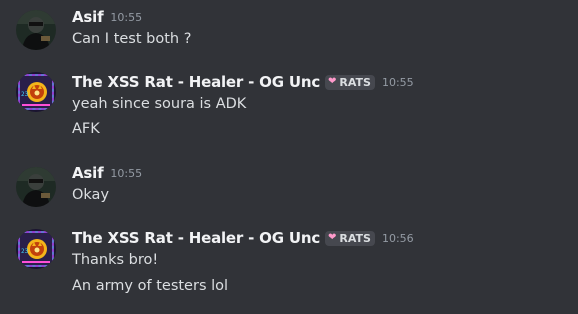 The image size is (578, 314). What do you see at coordinates (397, 238) in the screenshot?
I see `timestamp: 10:56` at bounding box center [397, 238].